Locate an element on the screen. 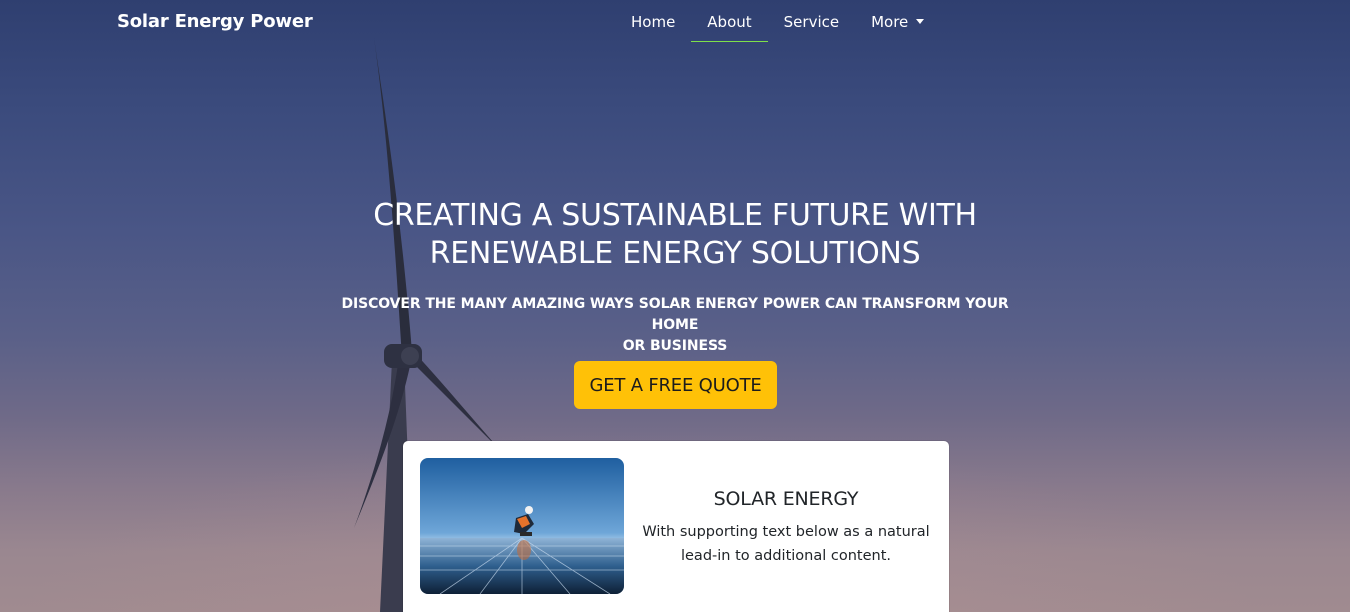  hero-headline-line1: CREATING A SUSTAINABLE FUTURE WITH is located at coordinates (675, 215).